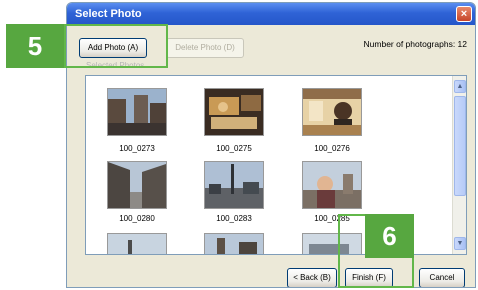 Image resolution: width=478 pixels, height=290 pixels. What do you see at coordinates (460, 146) in the screenshot?
I see `scroll-thumb` at bounding box center [460, 146].